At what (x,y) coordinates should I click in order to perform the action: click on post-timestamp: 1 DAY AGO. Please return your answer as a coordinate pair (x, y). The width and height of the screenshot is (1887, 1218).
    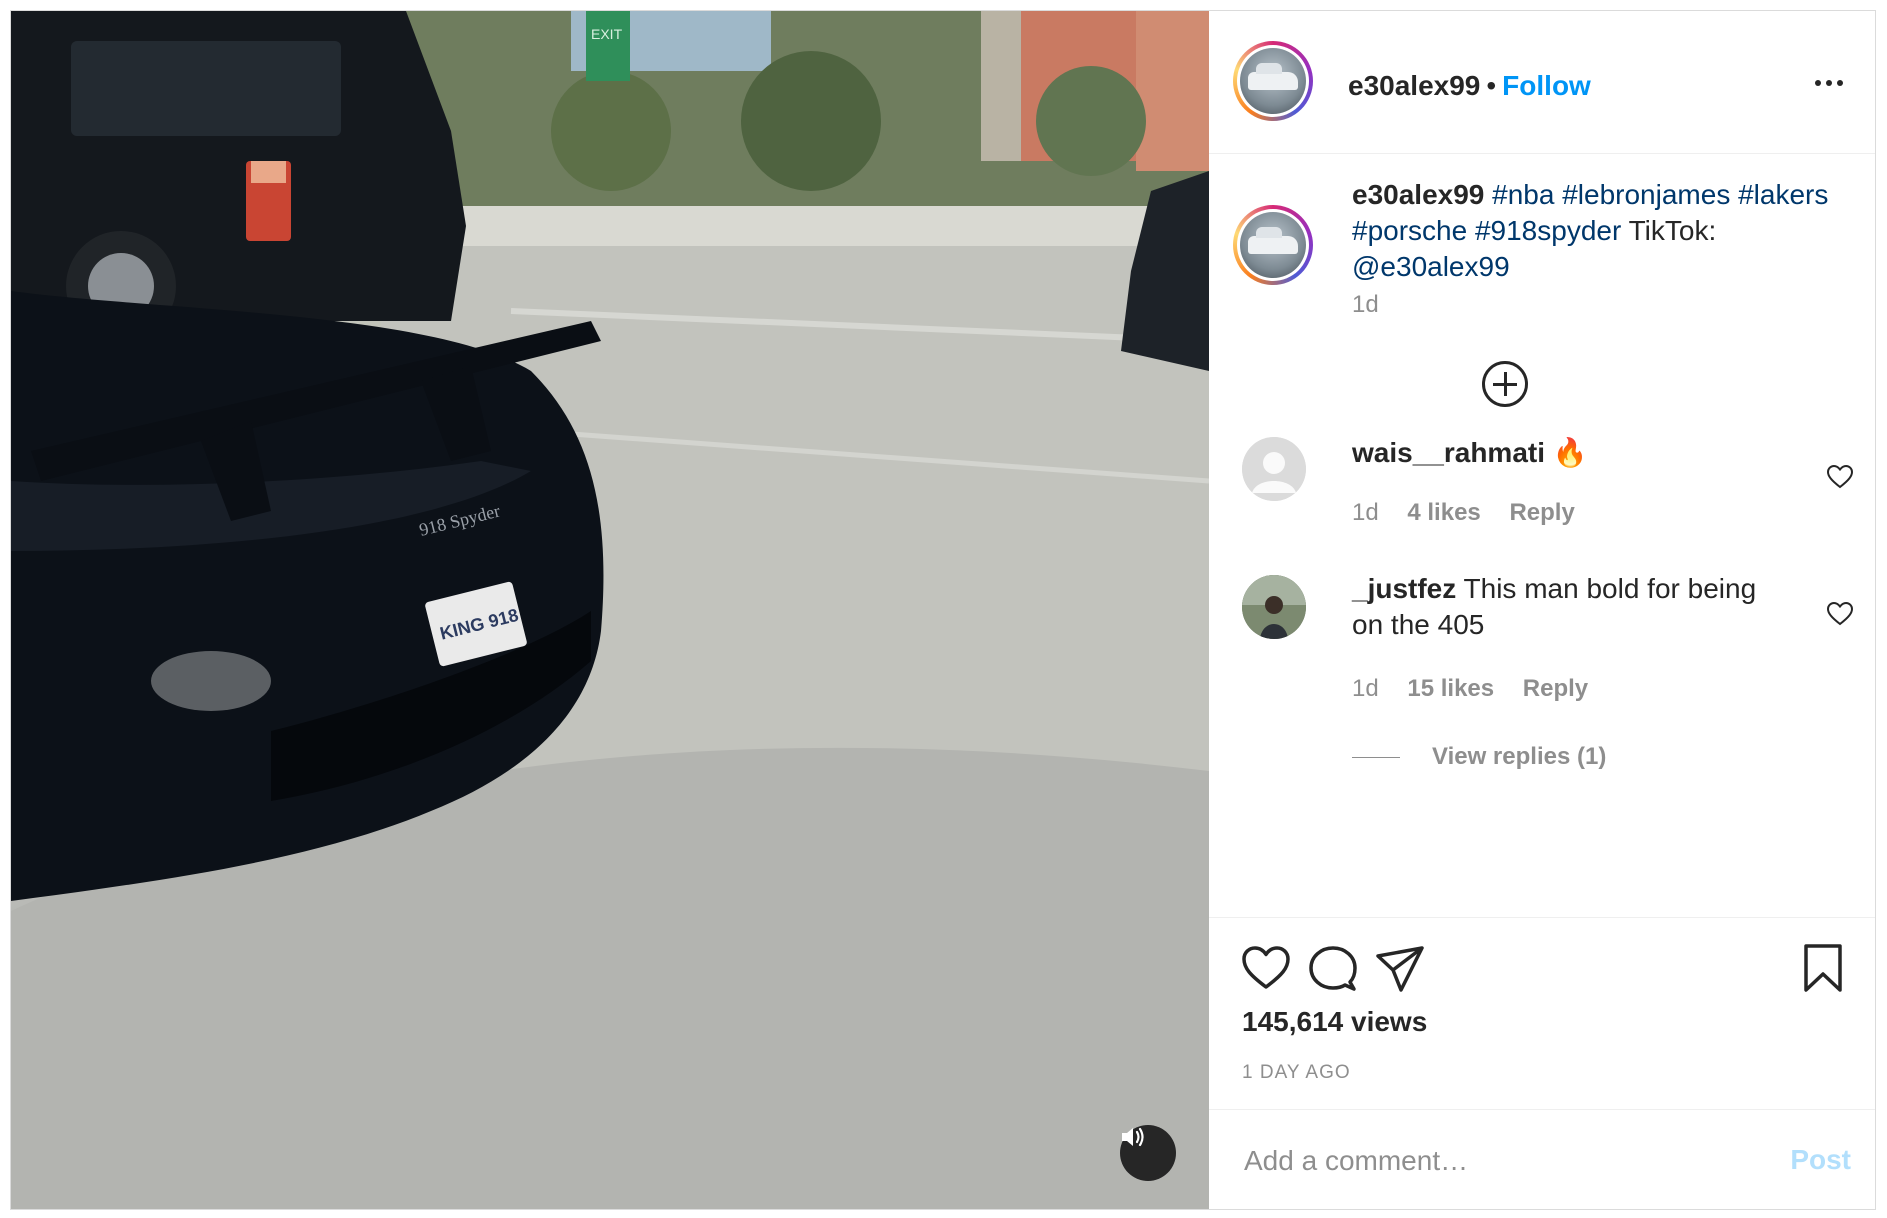
    Looking at the image, I should click on (1296, 1072).